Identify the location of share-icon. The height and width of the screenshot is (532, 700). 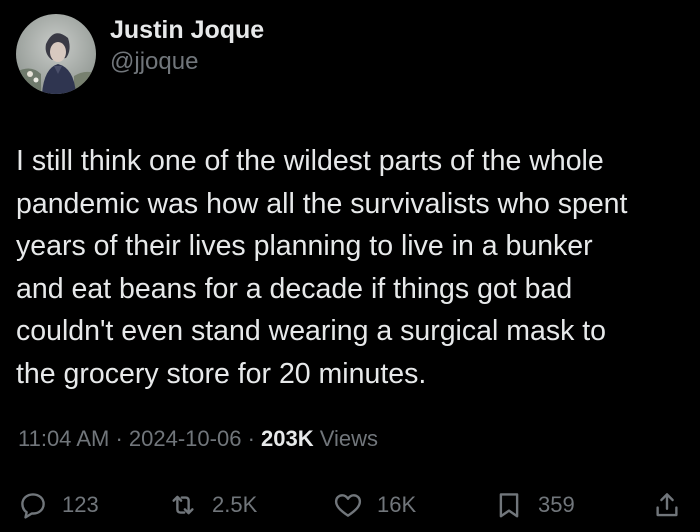
(667, 505).